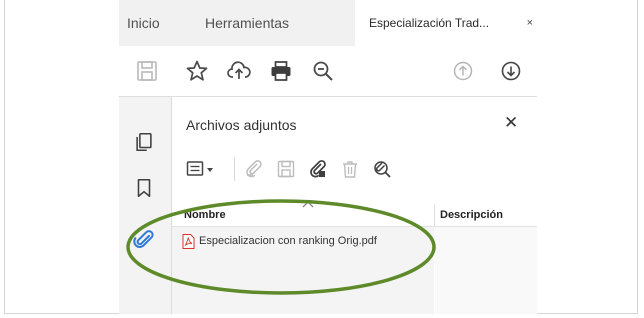 The image size is (644, 318). What do you see at coordinates (486, 270) in the screenshot?
I see `description-column-body` at bounding box center [486, 270].